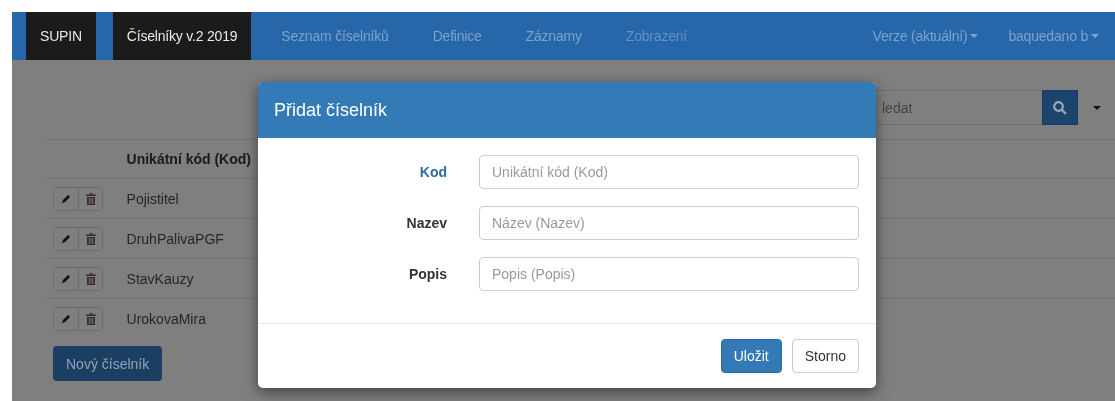 The width and height of the screenshot is (1115, 401). I want to click on field-label: Nazev, so click(426, 223).